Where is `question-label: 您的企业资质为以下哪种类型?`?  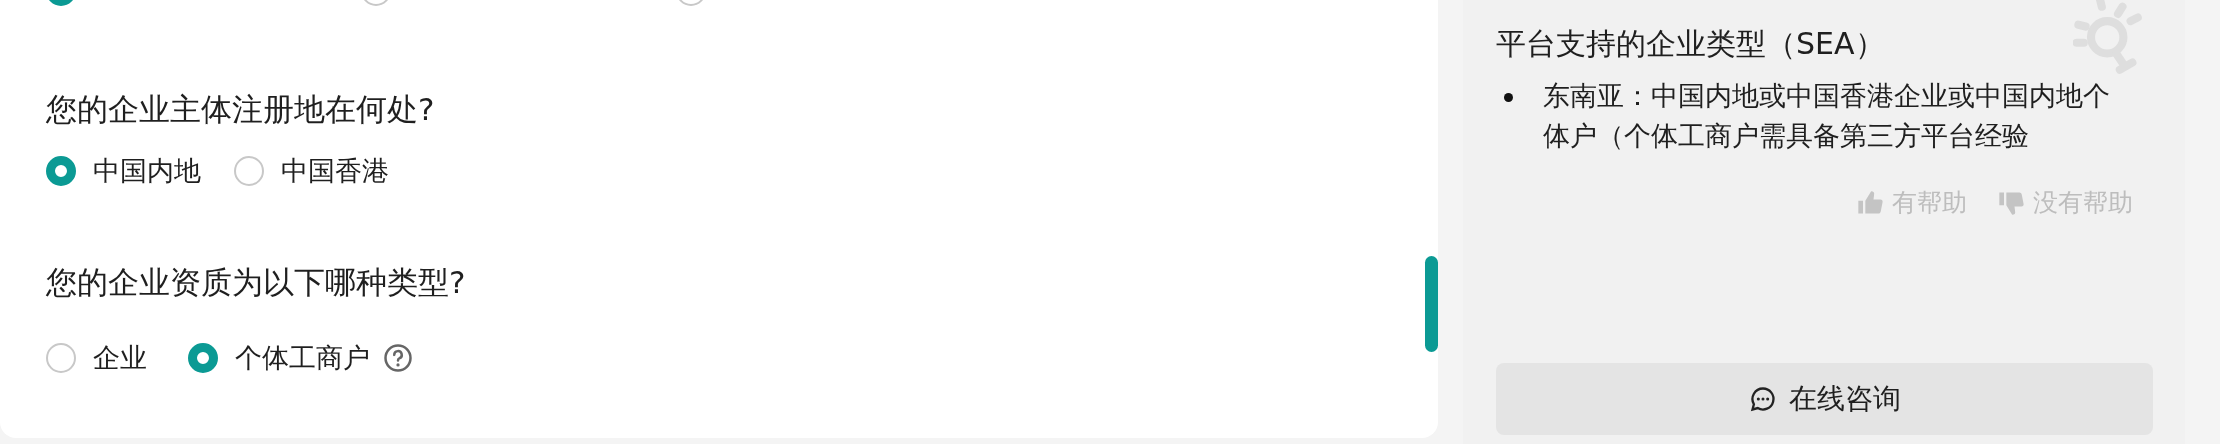
question-label: 您的企业资质为以下哪种类型? is located at coordinates (256, 282).